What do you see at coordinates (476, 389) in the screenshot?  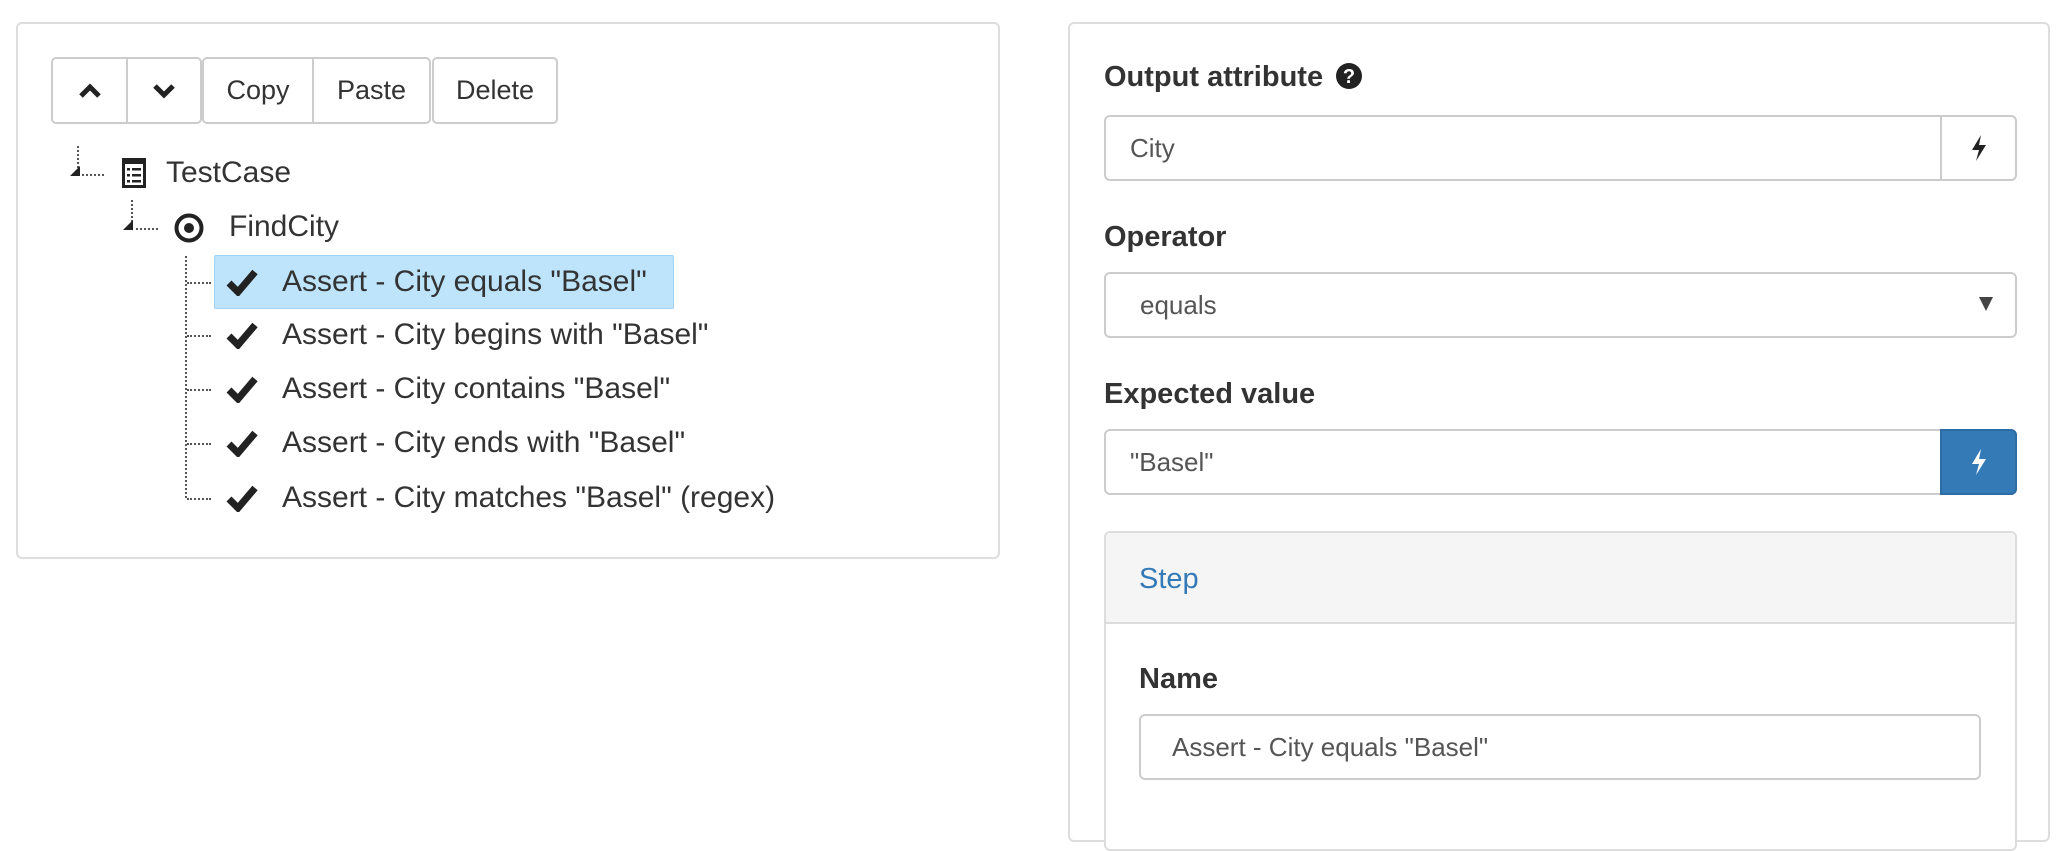 I see `tree-node-assert: Assert - City contains "Basel"` at bounding box center [476, 389].